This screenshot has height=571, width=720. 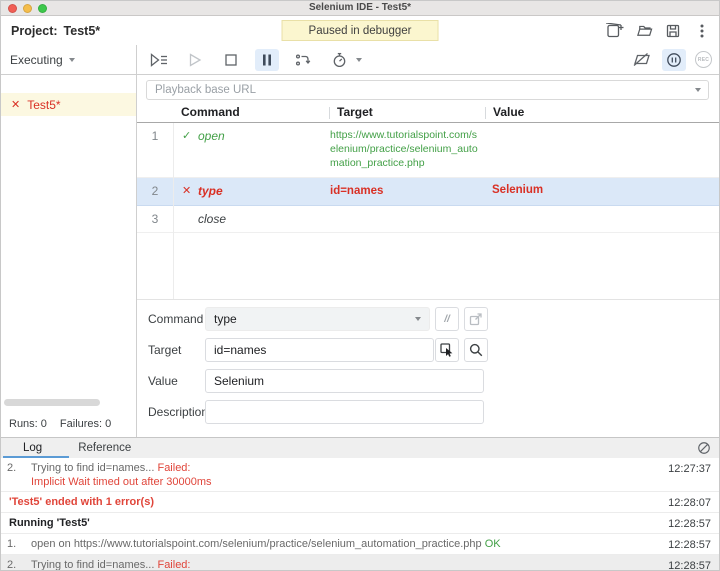 What do you see at coordinates (155, 190) in the screenshot?
I see `row-number: 2` at bounding box center [155, 190].